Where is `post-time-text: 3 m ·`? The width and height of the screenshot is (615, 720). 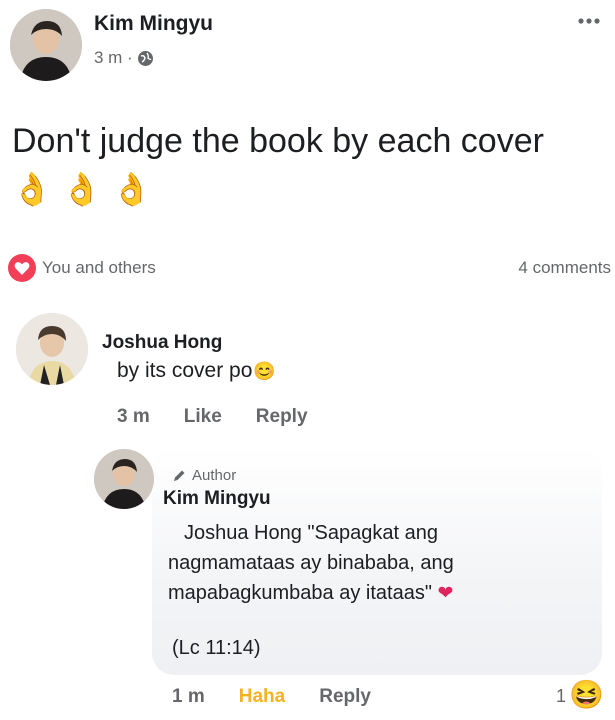 post-time-text: 3 m · is located at coordinates (113, 57).